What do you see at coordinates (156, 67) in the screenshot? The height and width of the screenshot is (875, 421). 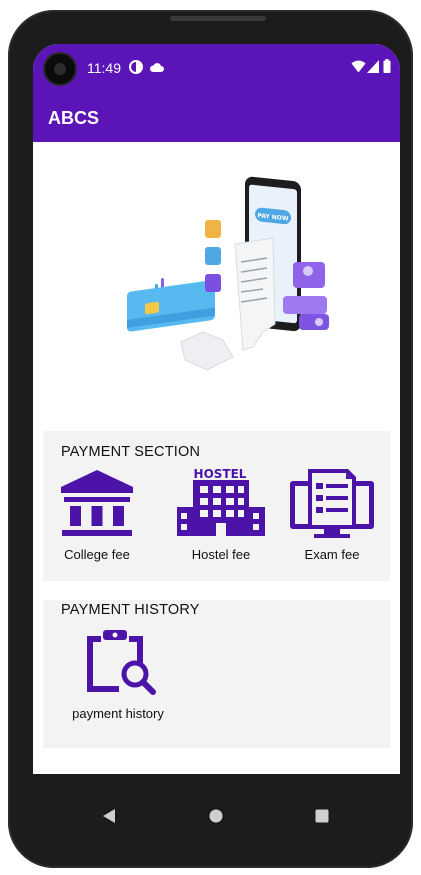 I see `cloud-icon` at bounding box center [156, 67].